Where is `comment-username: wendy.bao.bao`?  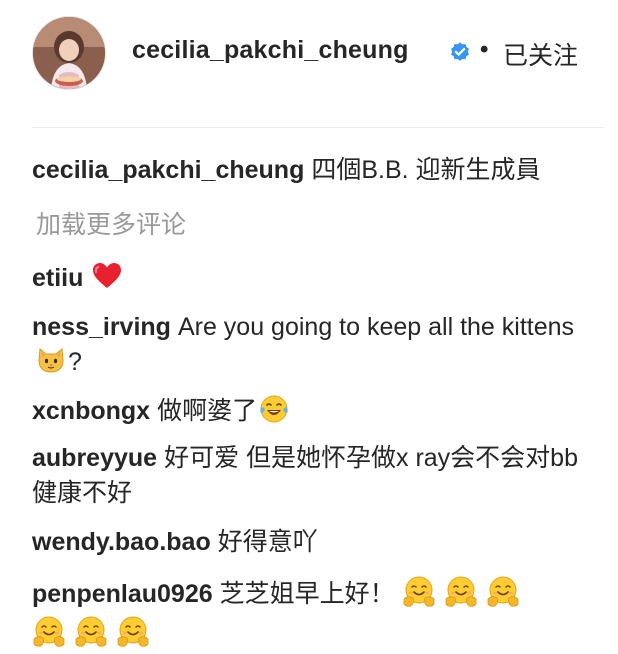
comment-username: wendy.bao.bao is located at coordinates (121, 542).